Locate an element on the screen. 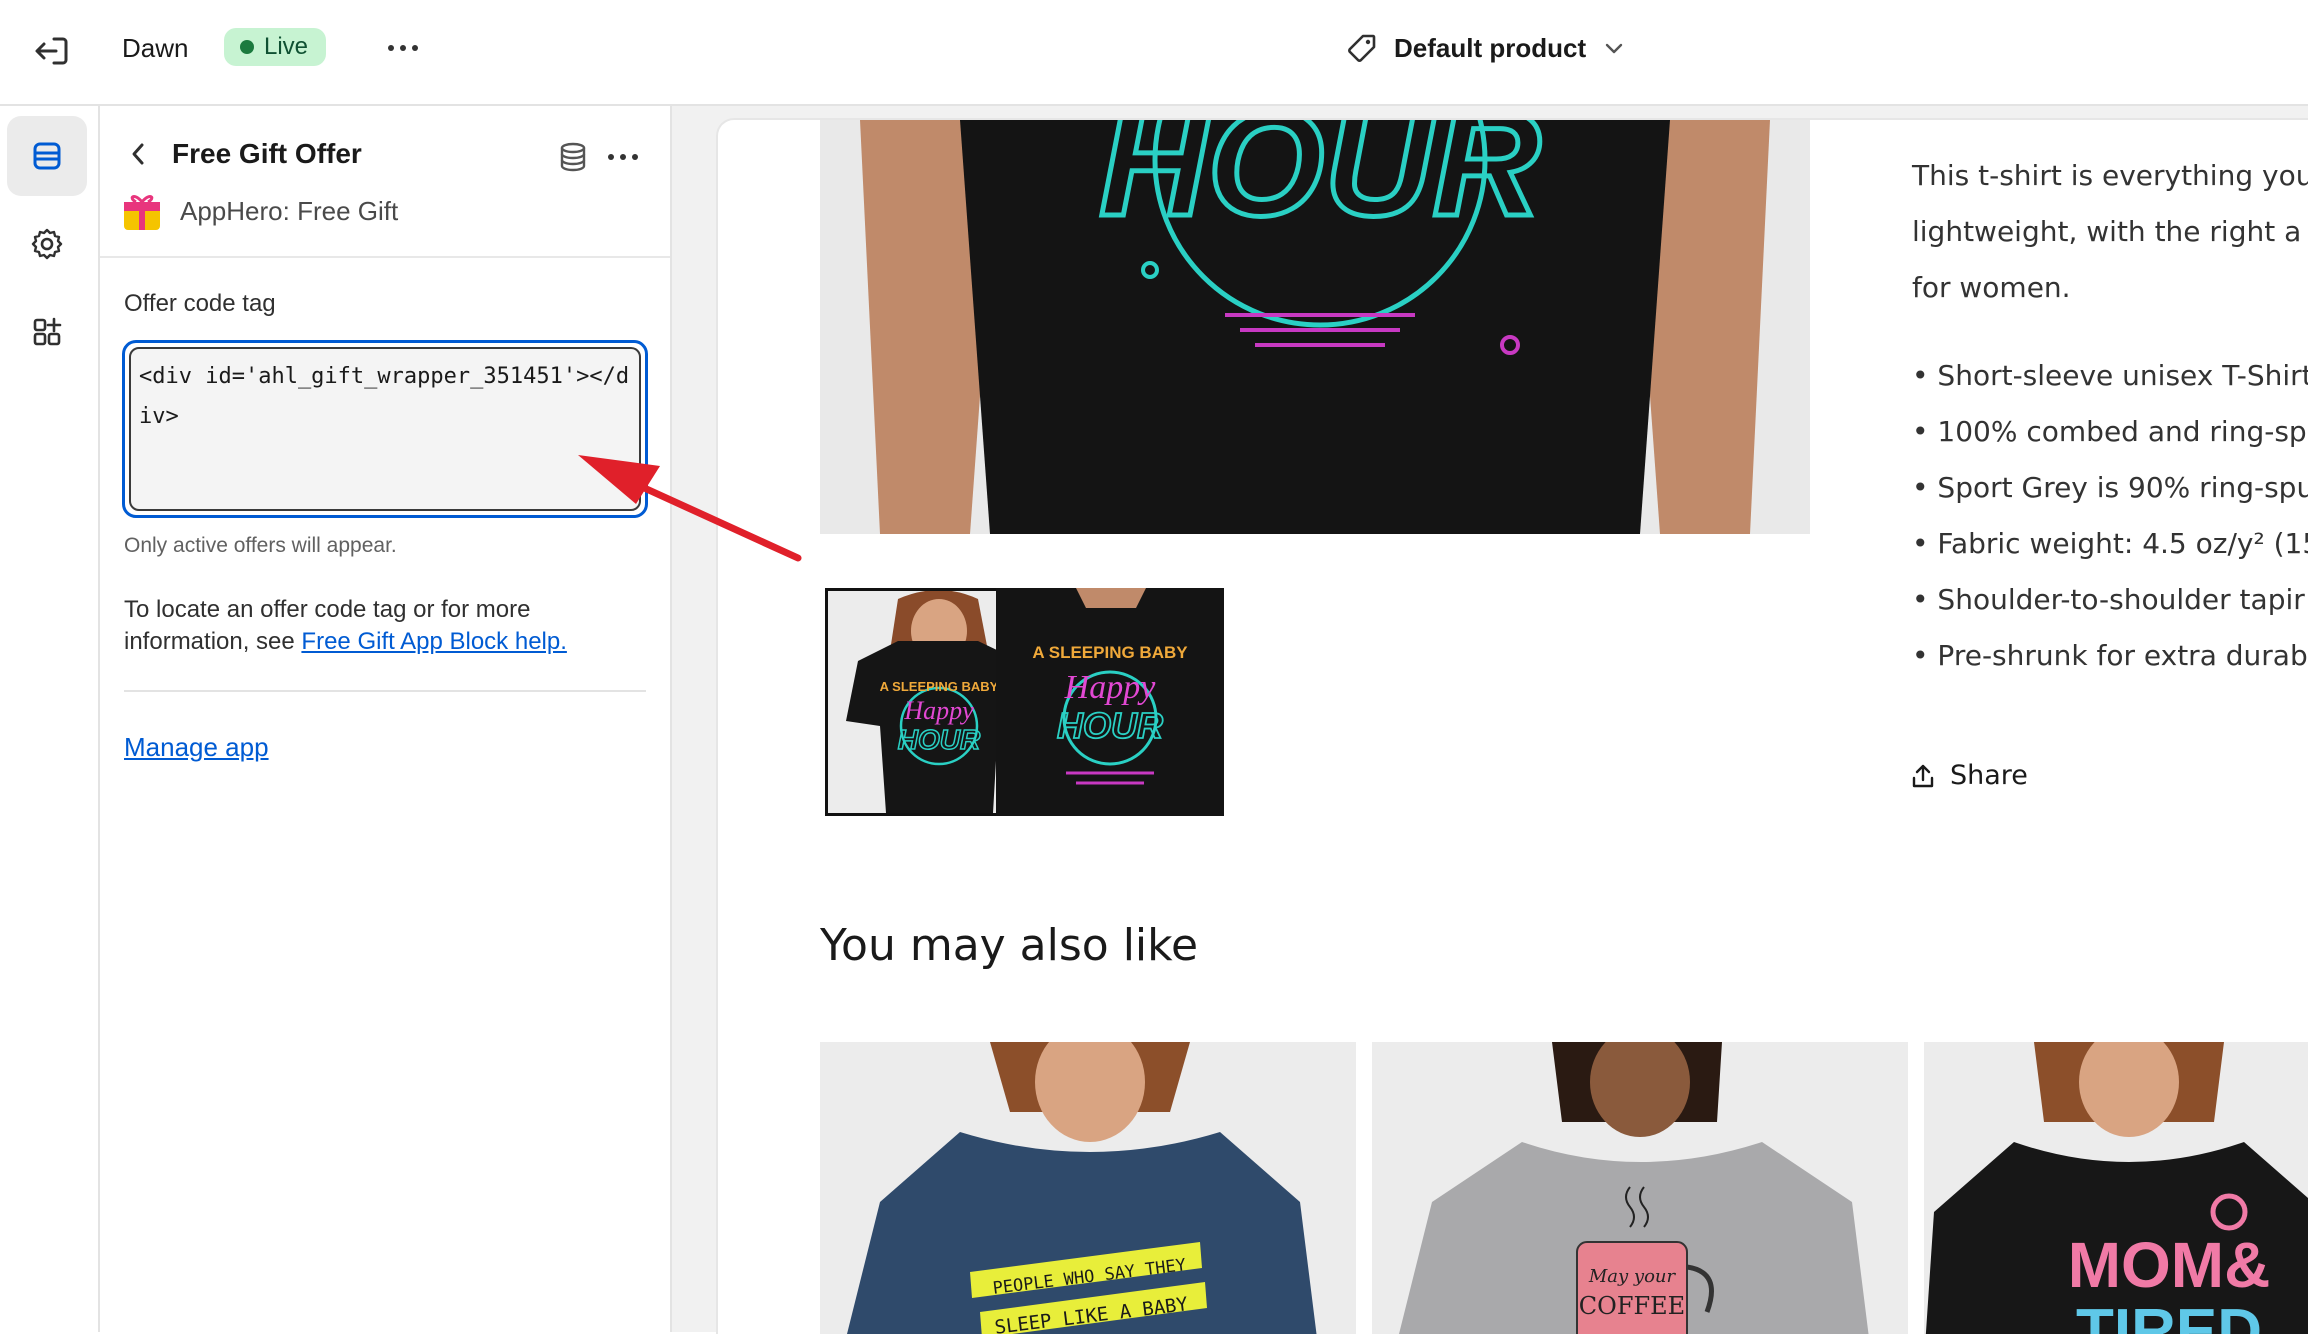 The height and width of the screenshot is (1334, 2308). card-3-line1: MOM& is located at coordinates (2169, 1265).